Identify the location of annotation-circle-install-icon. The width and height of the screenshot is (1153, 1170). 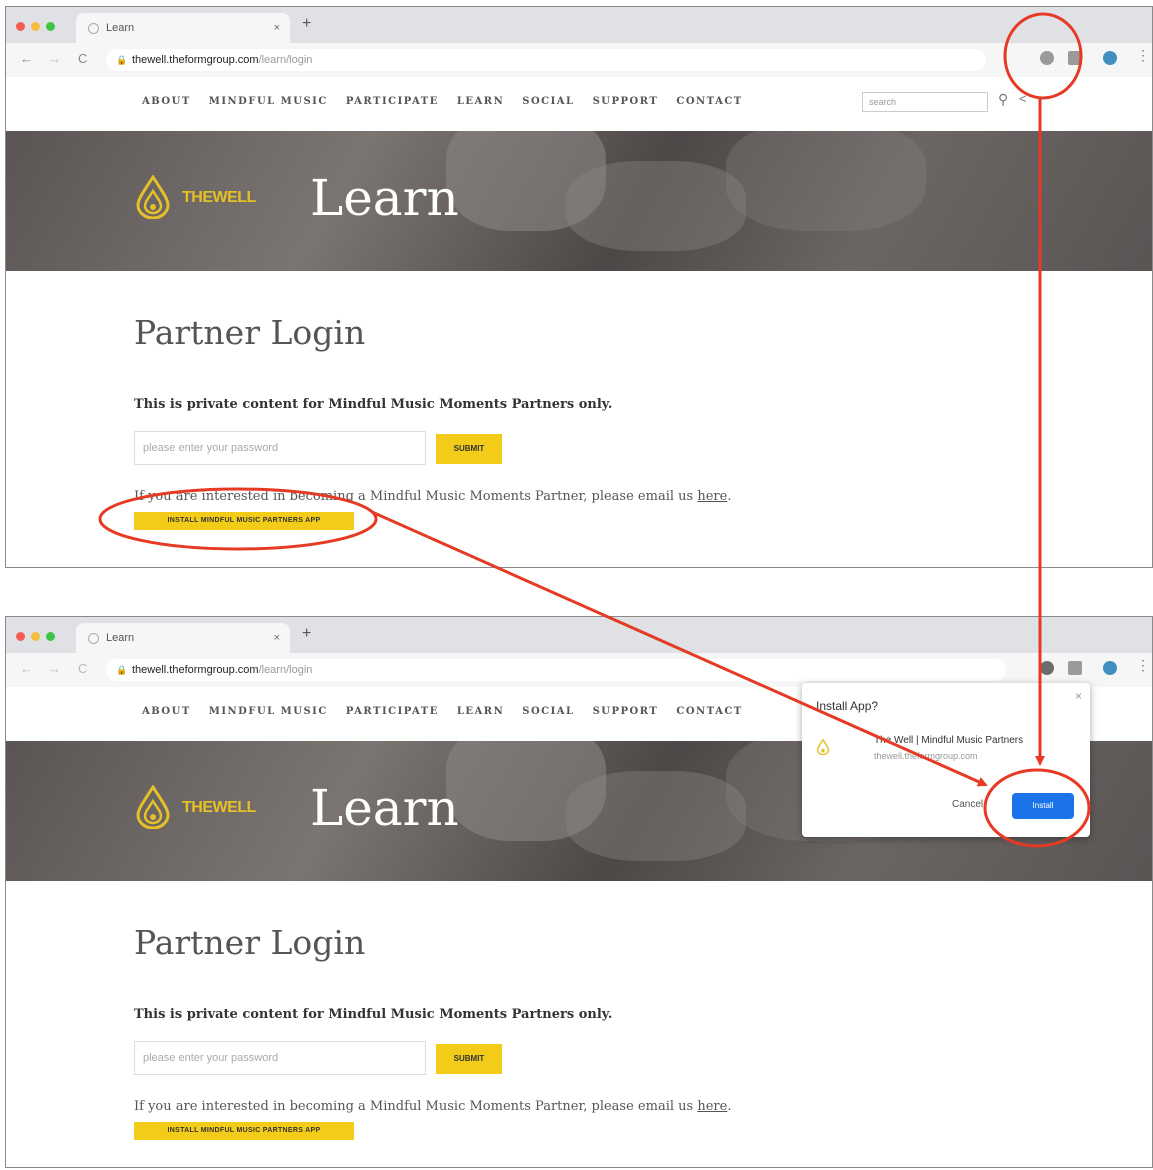
(1043, 56).